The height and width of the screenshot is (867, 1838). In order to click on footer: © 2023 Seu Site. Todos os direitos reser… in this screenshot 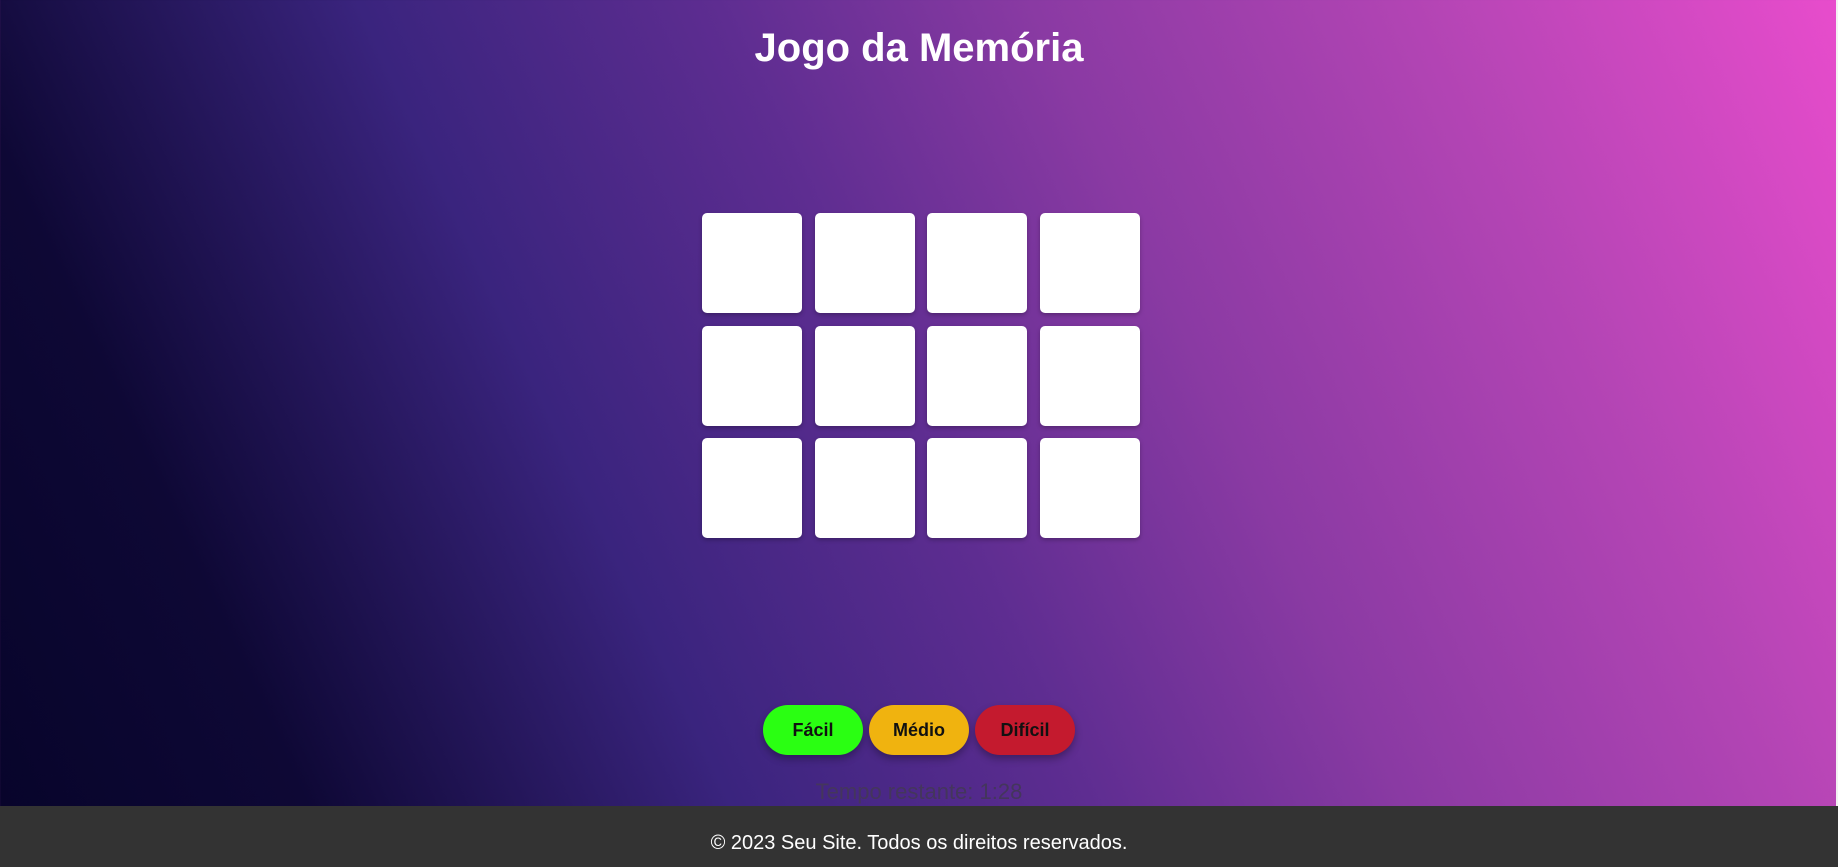, I will do `click(919, 836)`.